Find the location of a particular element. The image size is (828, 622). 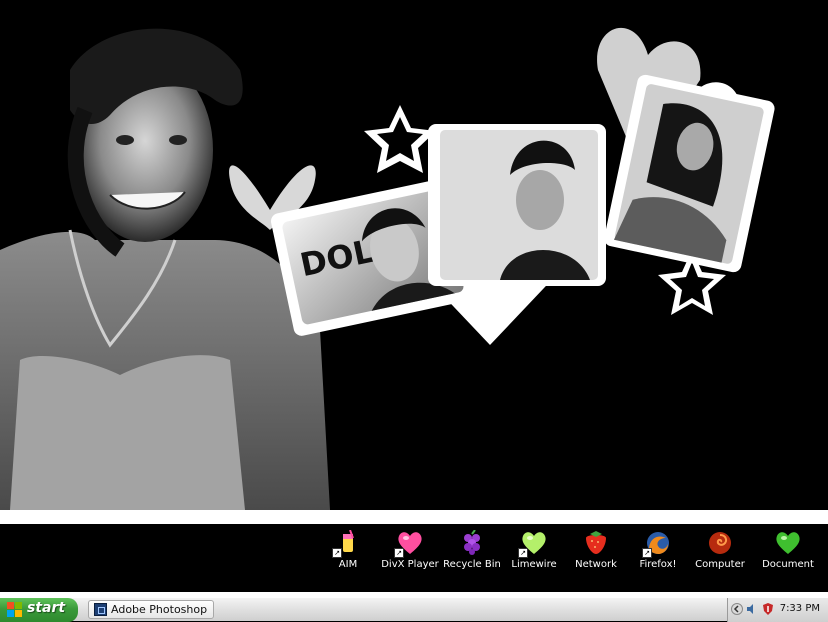

white-stripe is located at coordinates (414, 517).